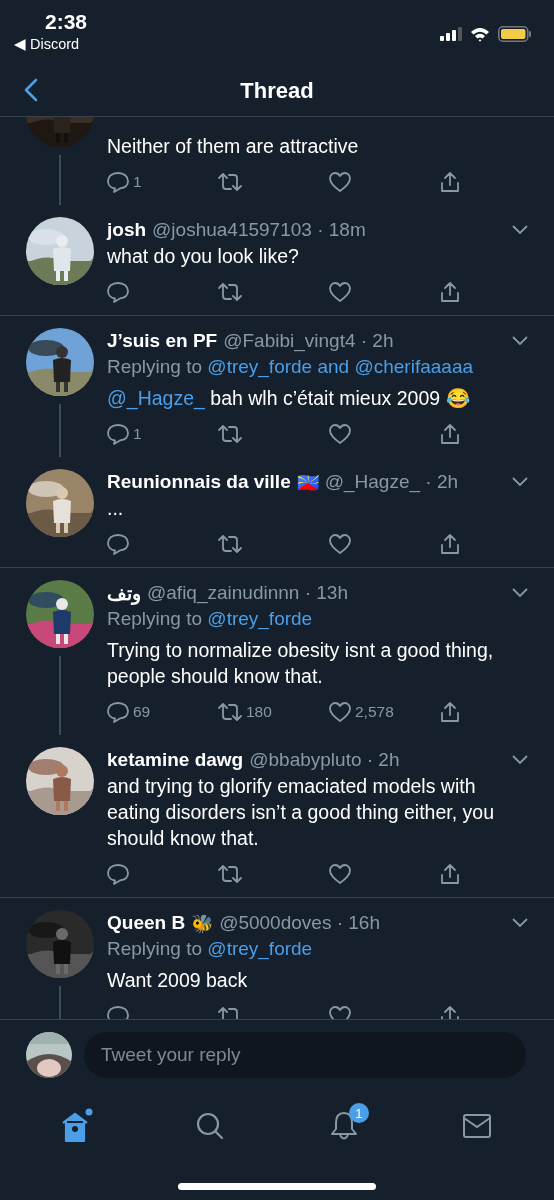 This screenshot has height=1200, width=554. I want to click on reply-count: 69, so click(142, 712).